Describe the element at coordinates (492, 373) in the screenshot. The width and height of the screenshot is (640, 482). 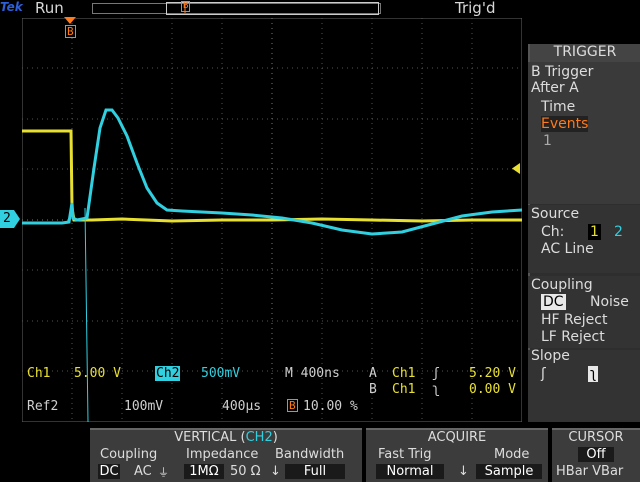
I see `trigger-a-level: 5.20 V` at that location.